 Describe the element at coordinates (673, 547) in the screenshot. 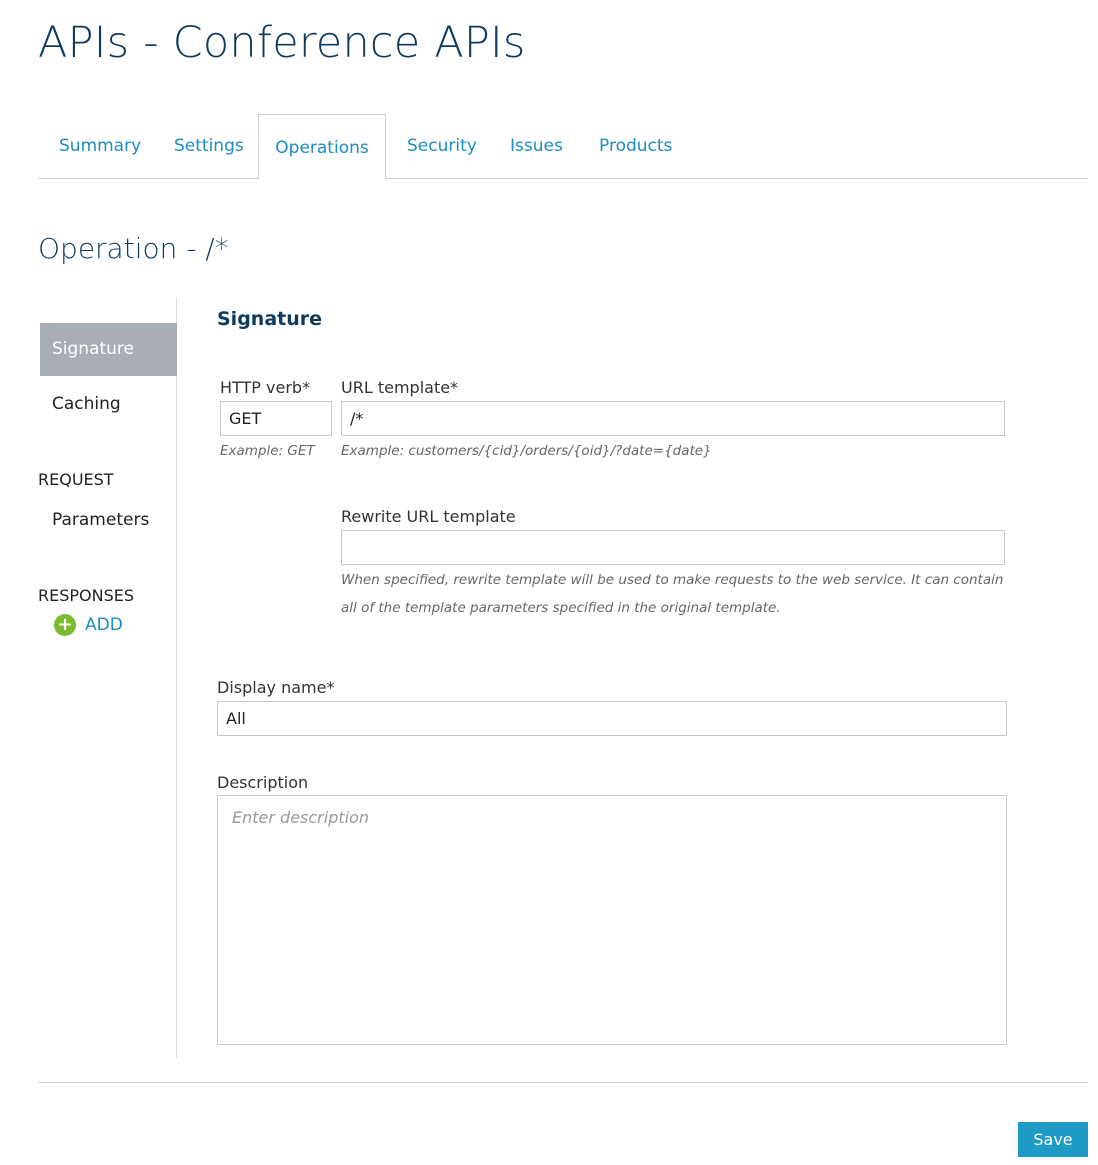

I see `rewrite-url-input` at that location.